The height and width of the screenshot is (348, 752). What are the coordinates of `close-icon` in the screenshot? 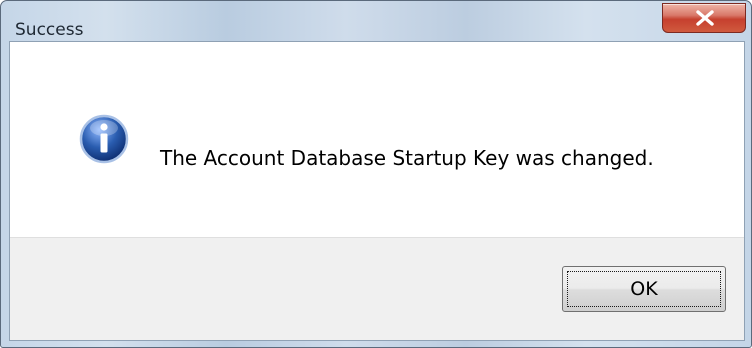 It's located at (705, 18).